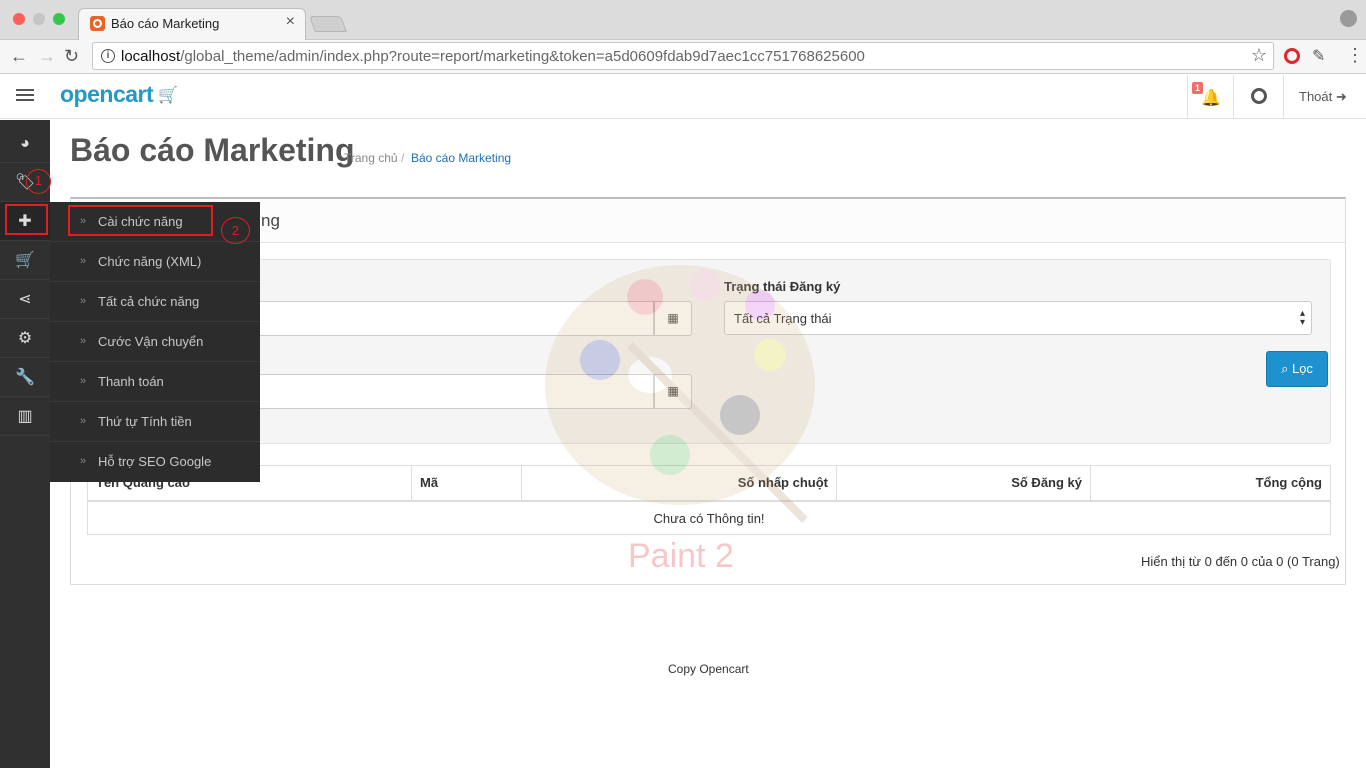 The image size is (1366, 768). Describe the element at coordinates (1297, 369) in the screenshot. I see `filter-button: ⌕ Lọc` at that location.